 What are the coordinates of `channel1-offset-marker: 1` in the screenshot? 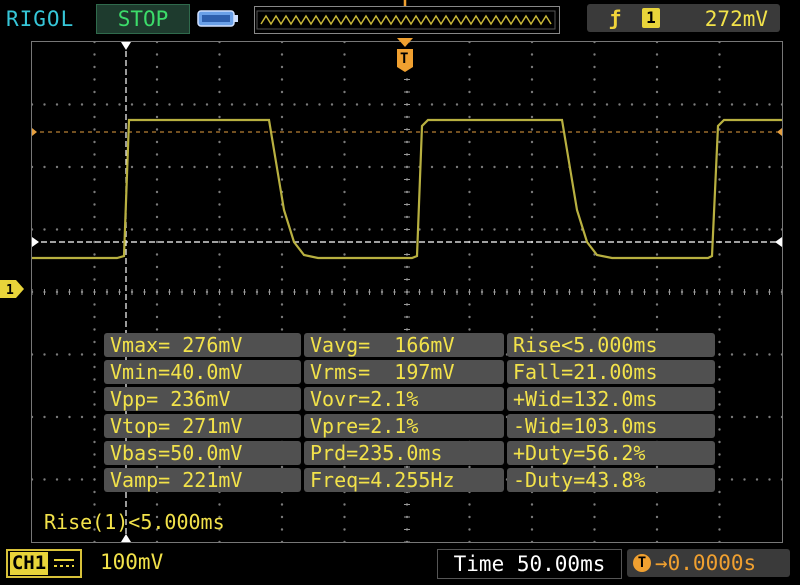 It's located at (12, 289).